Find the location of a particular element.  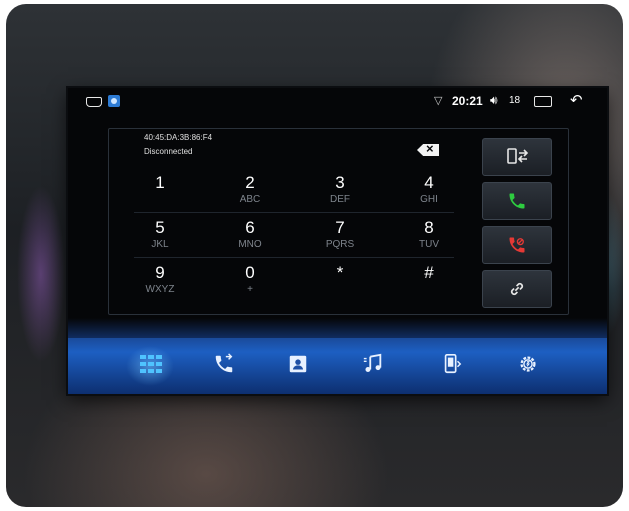

key-6: 6 MNO is located at coordinates (250, 234).